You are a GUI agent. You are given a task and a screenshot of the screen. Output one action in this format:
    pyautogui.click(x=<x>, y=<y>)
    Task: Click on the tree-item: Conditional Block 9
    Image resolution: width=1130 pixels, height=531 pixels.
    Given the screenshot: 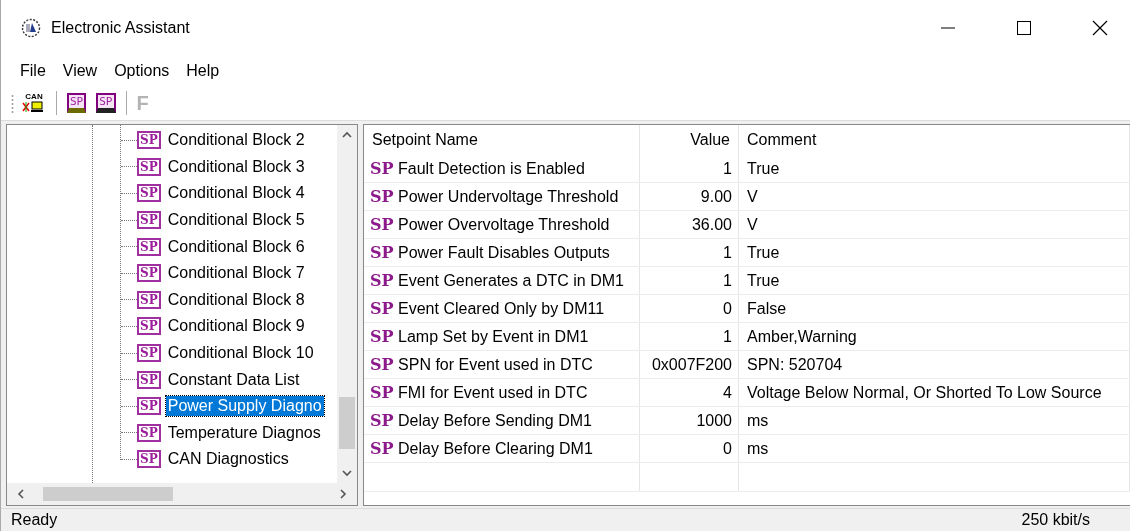 What is the action you would take?
    pyautogui.click(x=236, y=326)
    